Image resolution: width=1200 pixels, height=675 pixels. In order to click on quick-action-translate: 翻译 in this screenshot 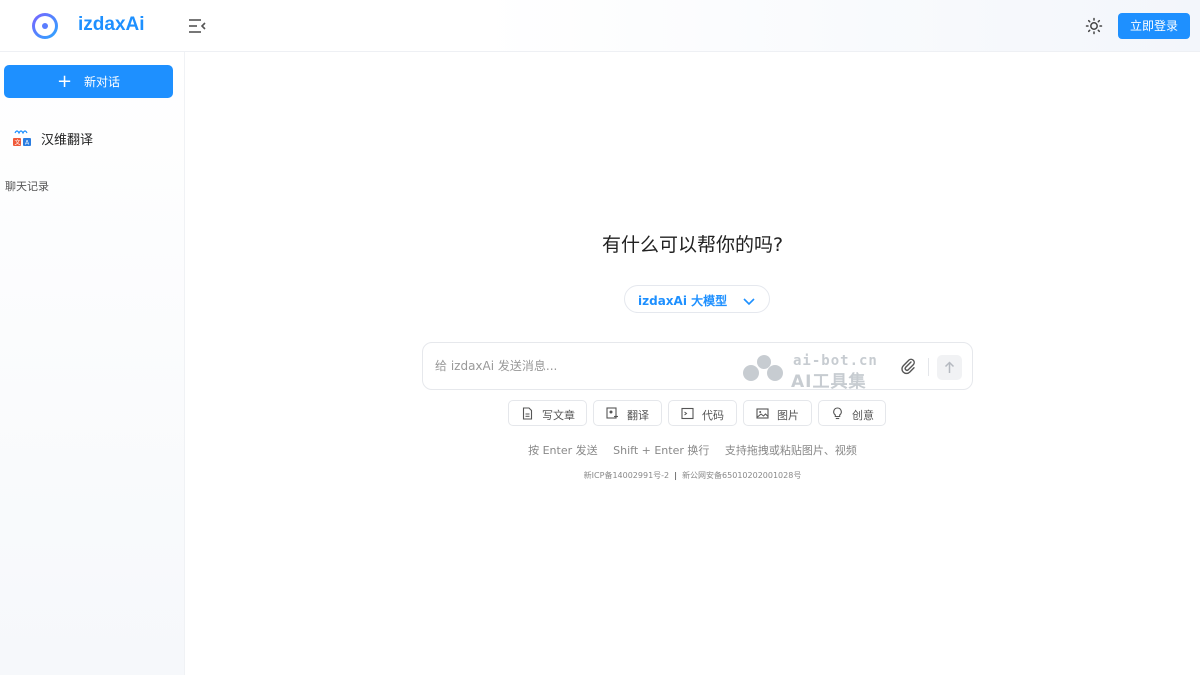, I will do `click(627, 413)`.